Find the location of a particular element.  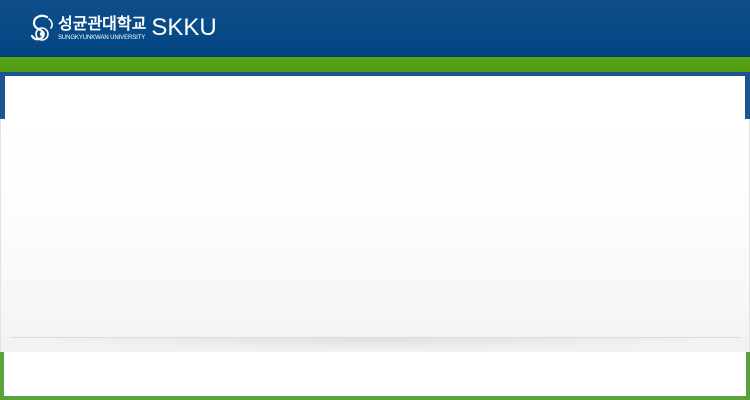

university-logo: 성균관대학교 SUNGKYUNKWAN UNIVERSITY SKKU is located at coordinates (123, 28).